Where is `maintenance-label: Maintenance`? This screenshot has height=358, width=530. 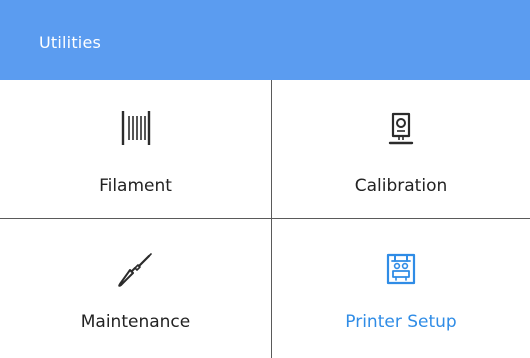
maintenance-label: Maintenance is located at coordinates (135, 322).